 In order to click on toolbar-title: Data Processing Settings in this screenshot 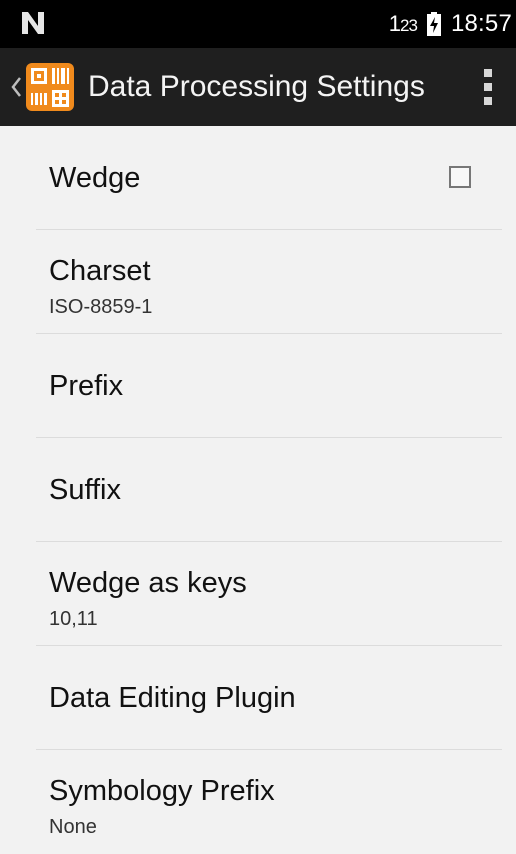, I will do `click(256, 86)`.